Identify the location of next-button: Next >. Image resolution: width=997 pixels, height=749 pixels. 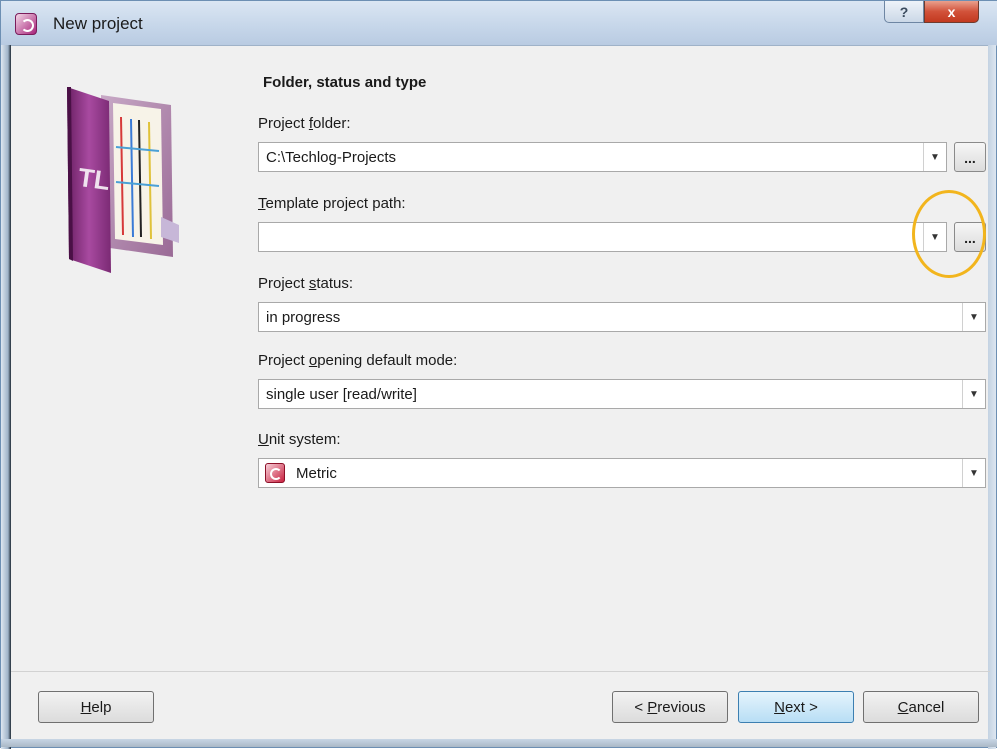
(796, 707).